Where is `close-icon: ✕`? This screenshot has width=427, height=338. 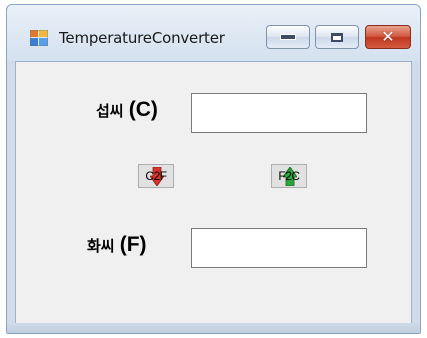
close-icon: ✕ is located at coordinates (388, 36).